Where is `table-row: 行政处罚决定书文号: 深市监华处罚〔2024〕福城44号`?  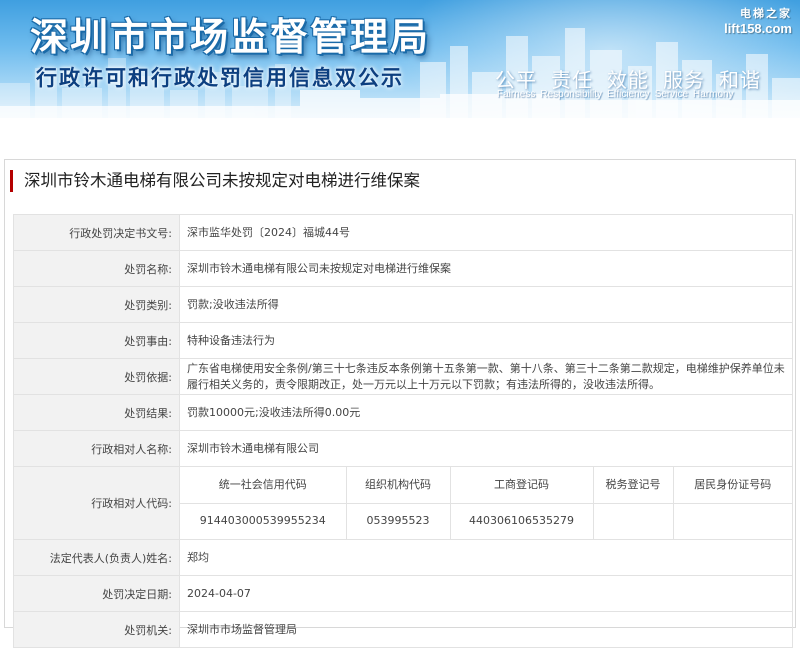
table-row: 行政处罚决定书文号: 深市监华处罚〔2024〕福城44号 is located at coordinates (403, 232).